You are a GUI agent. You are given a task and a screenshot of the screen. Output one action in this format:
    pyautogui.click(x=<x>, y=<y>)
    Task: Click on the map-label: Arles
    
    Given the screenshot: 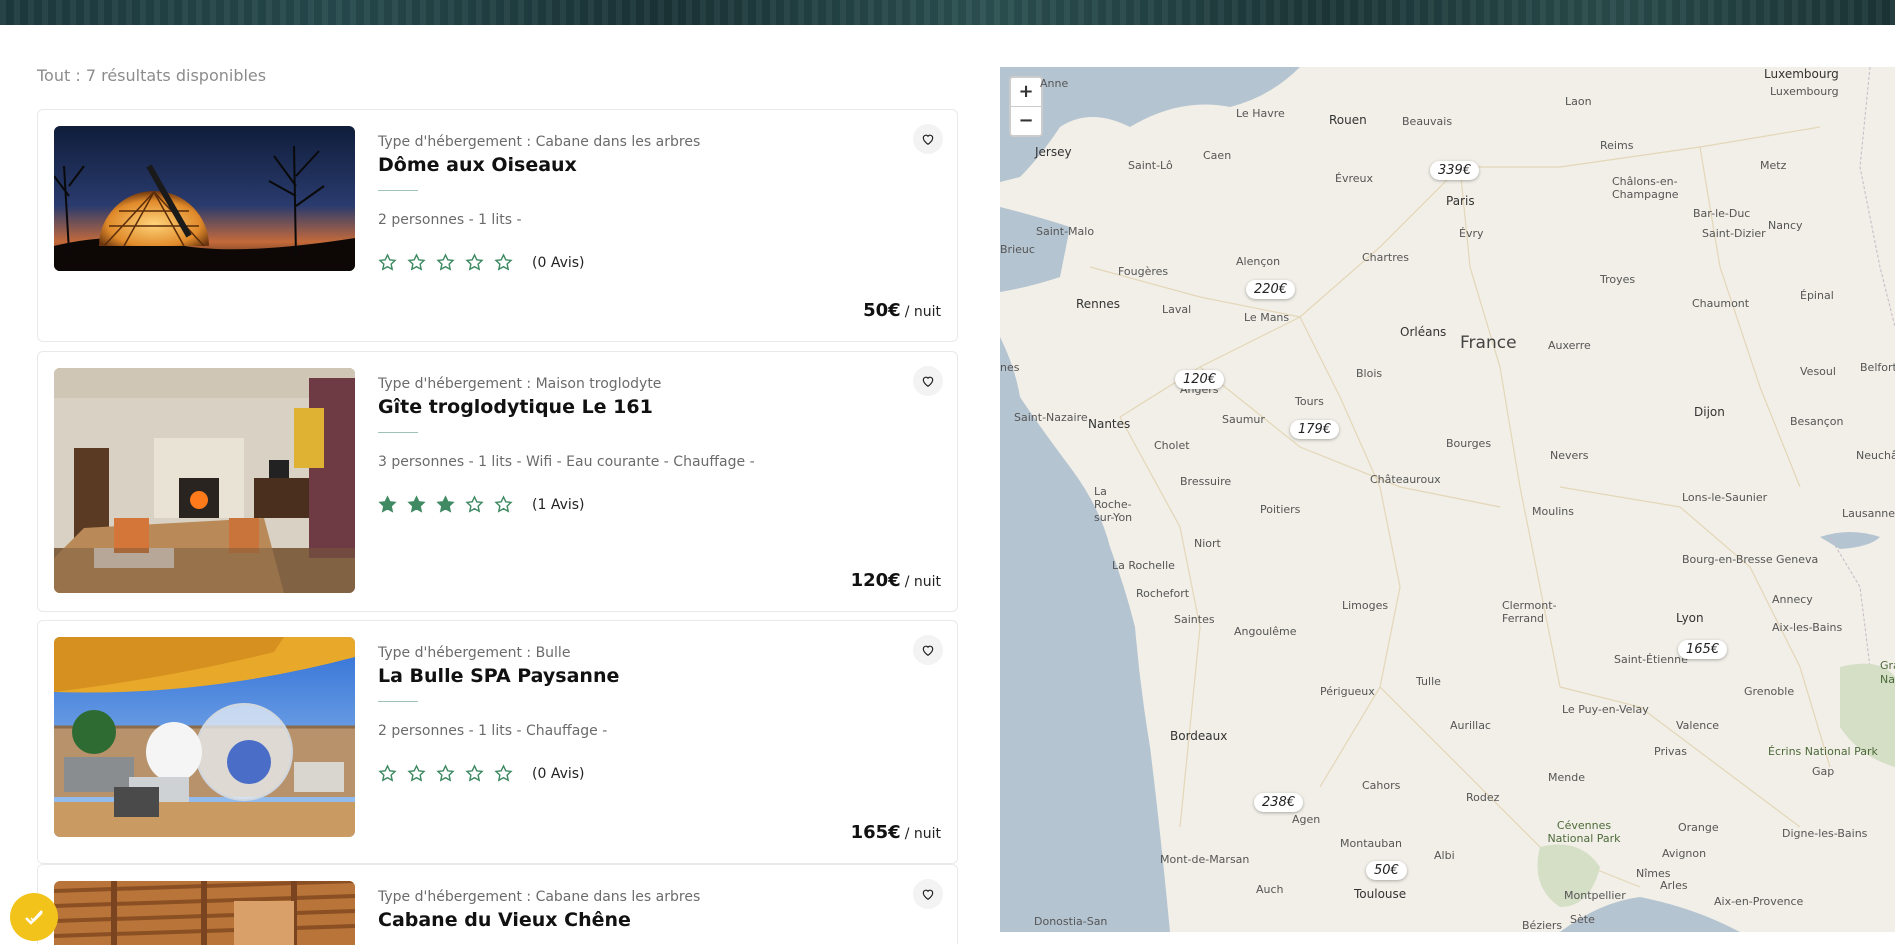 What is the action you would take?
    pyautogui.click(x=1674, y=885)
    